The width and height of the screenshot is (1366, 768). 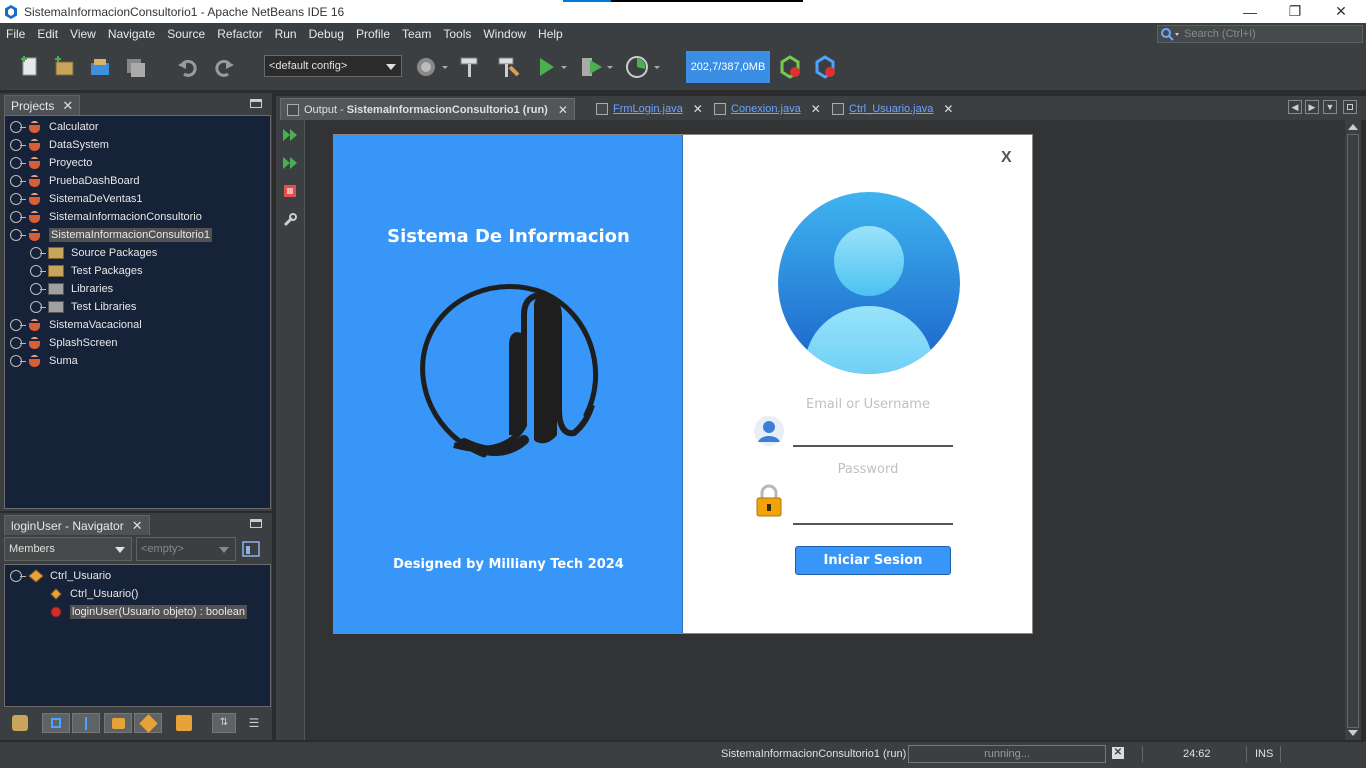 I want to click on tab-conexion: Conexion.java ✕, so click(x=767, y=109).